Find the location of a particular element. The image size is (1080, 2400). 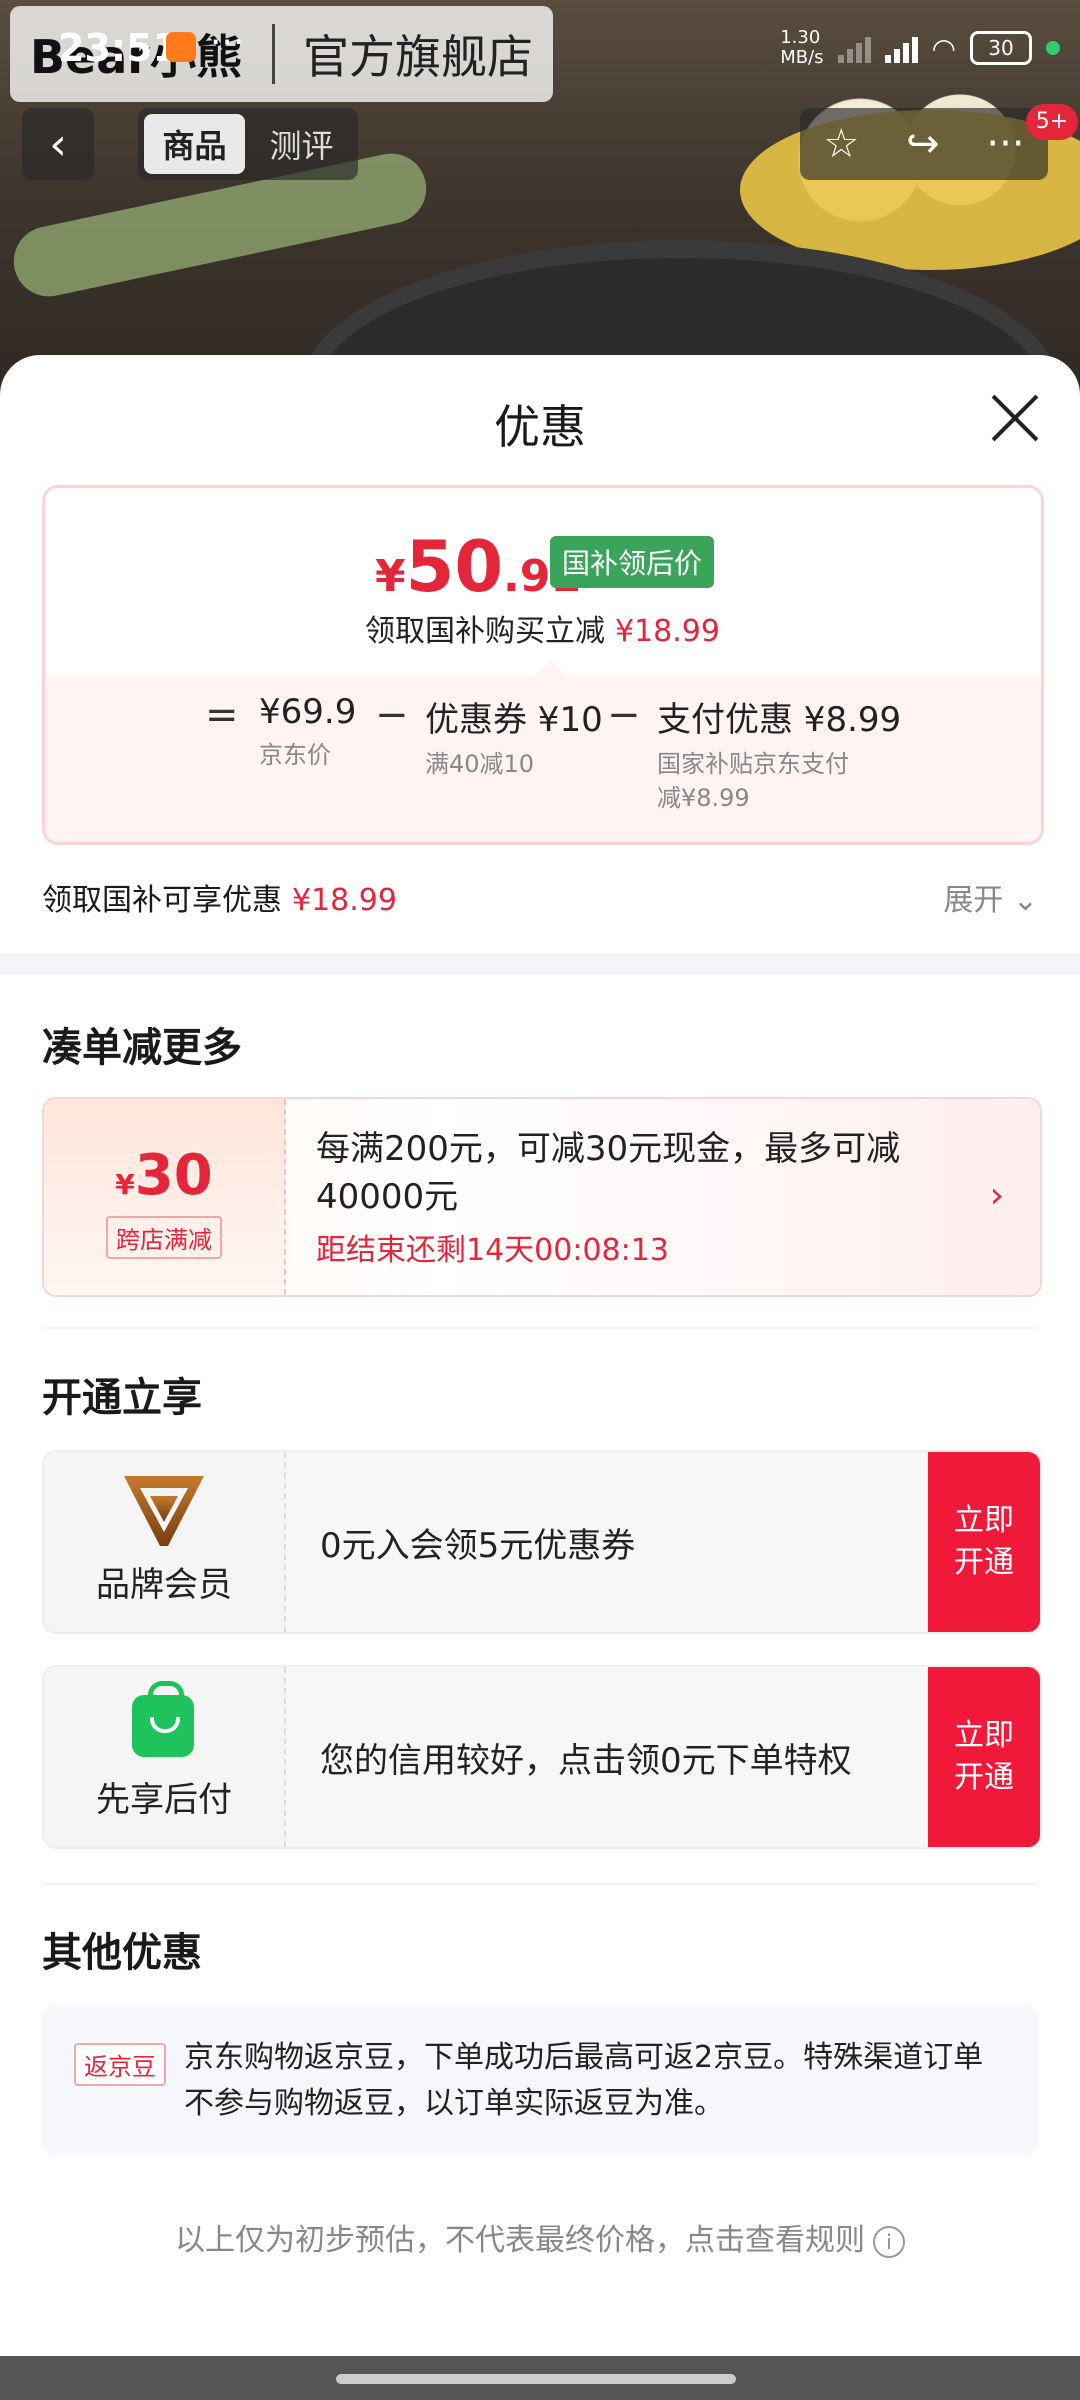

section-title-other: 其他优惠 is located at coordinates (122, 1953).